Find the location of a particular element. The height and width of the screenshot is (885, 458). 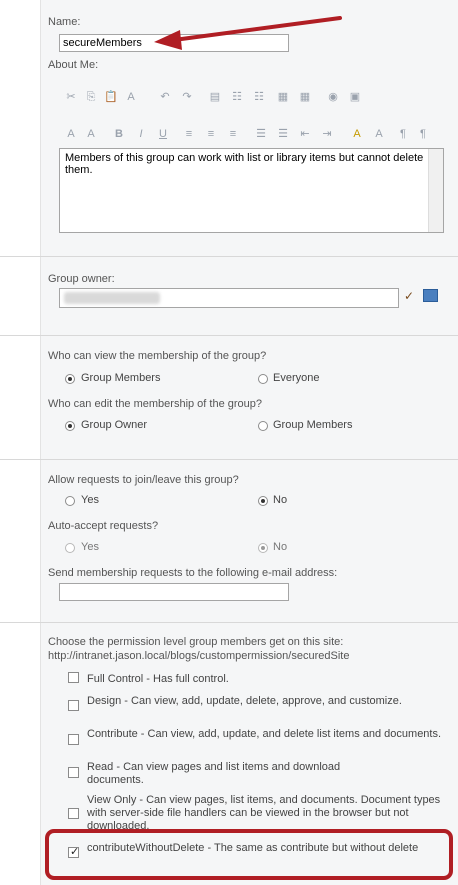

annotation-arrow is located at coordinates (248, 33).